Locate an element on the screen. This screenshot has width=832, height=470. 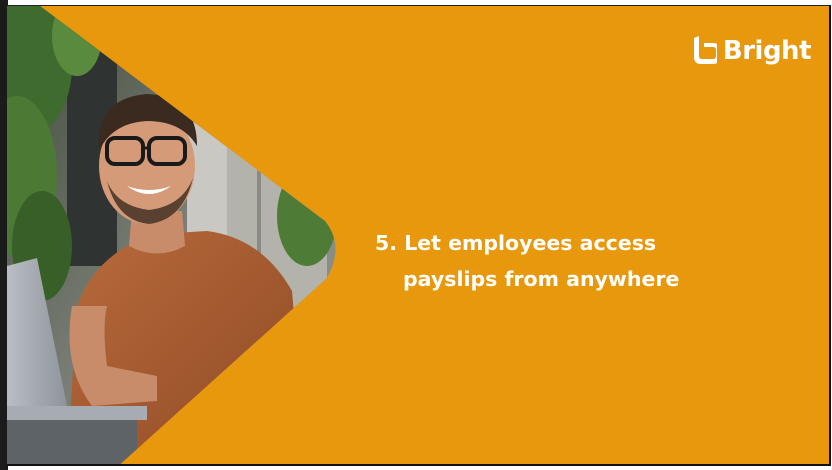
headline-line-2: payslips from anywhere is located at coordinates (541, 279).